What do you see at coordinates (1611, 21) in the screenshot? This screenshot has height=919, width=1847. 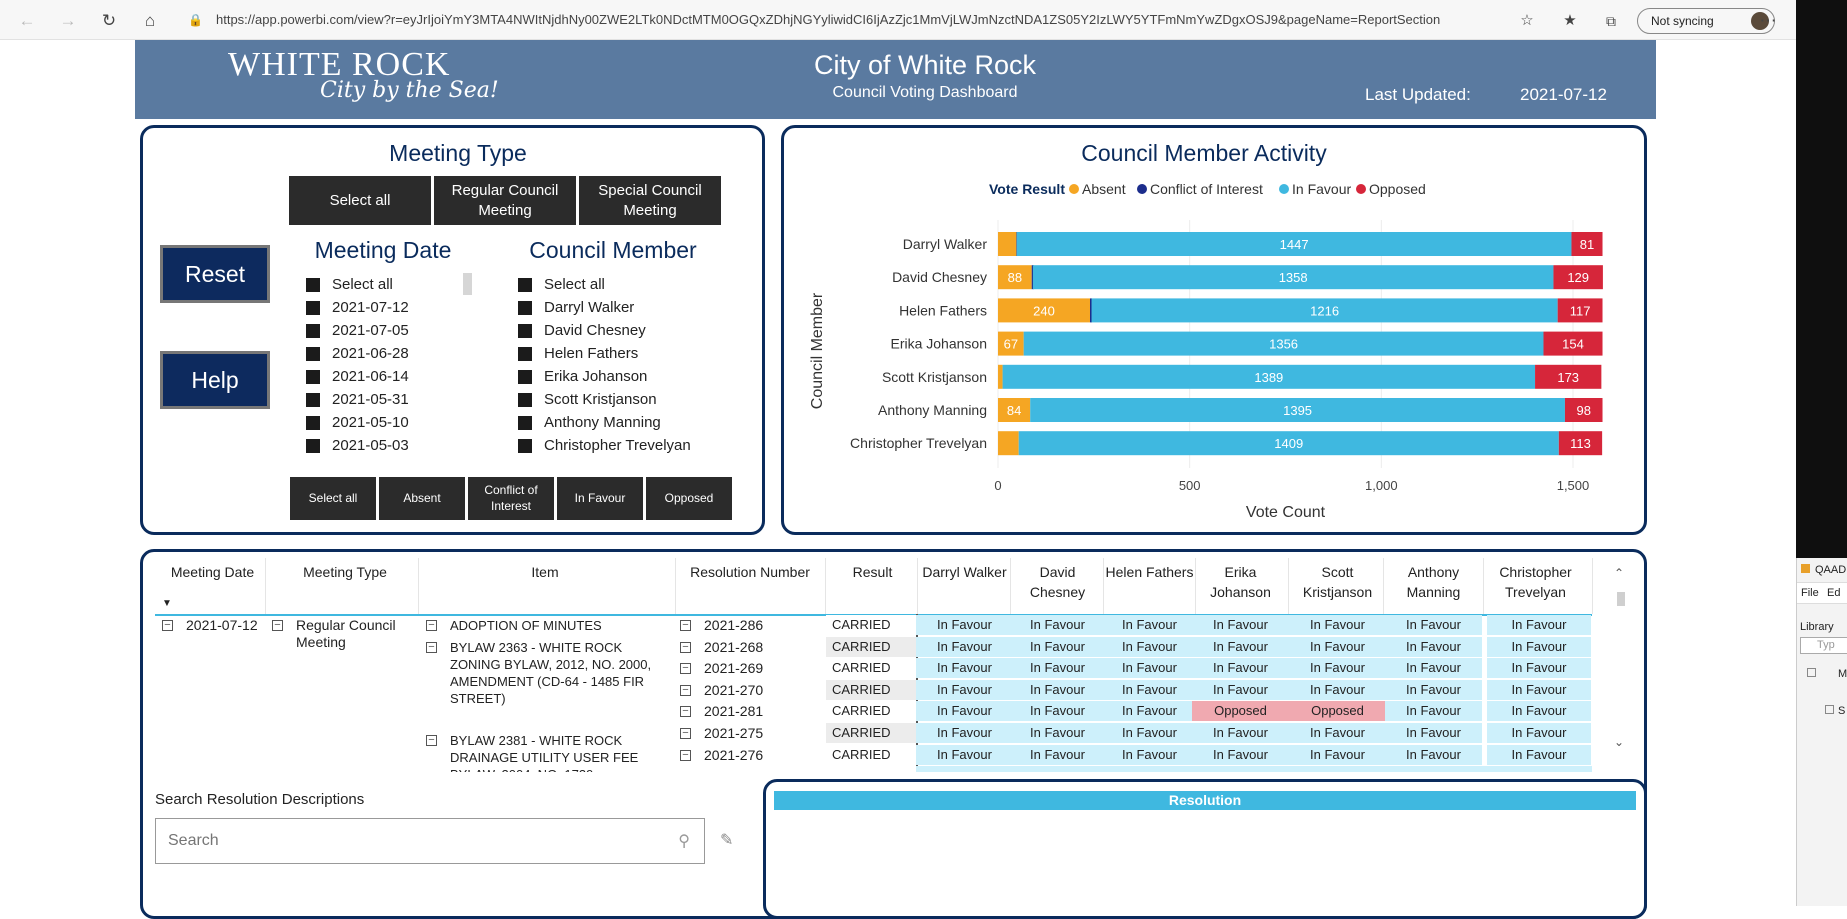 I see `collections-icon: ⧉` at bounding box center [1611, 21].